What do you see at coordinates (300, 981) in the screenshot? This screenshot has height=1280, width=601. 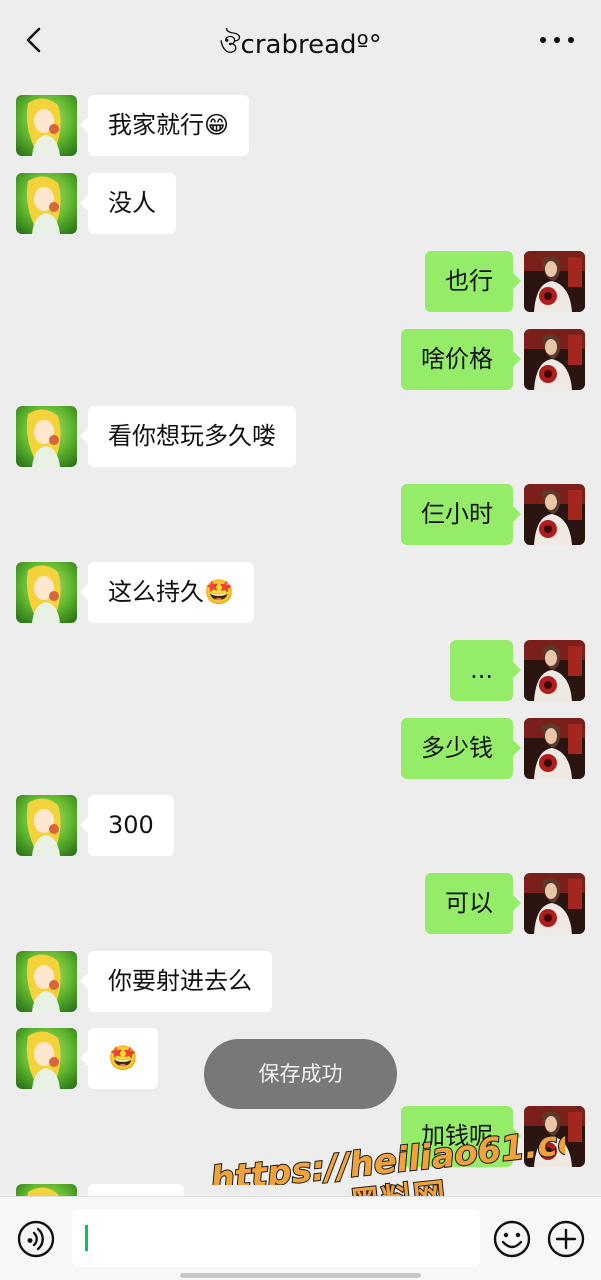 I see `message-row: 你要射进去么` at bounding box center [300, 981].